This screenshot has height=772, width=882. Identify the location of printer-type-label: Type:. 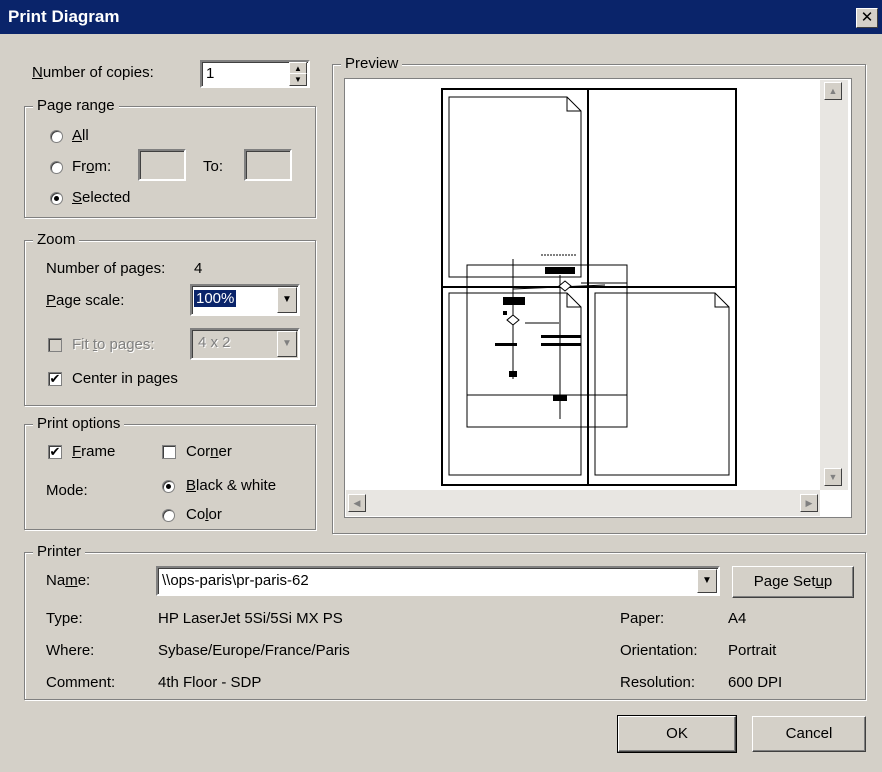
(64, 618).